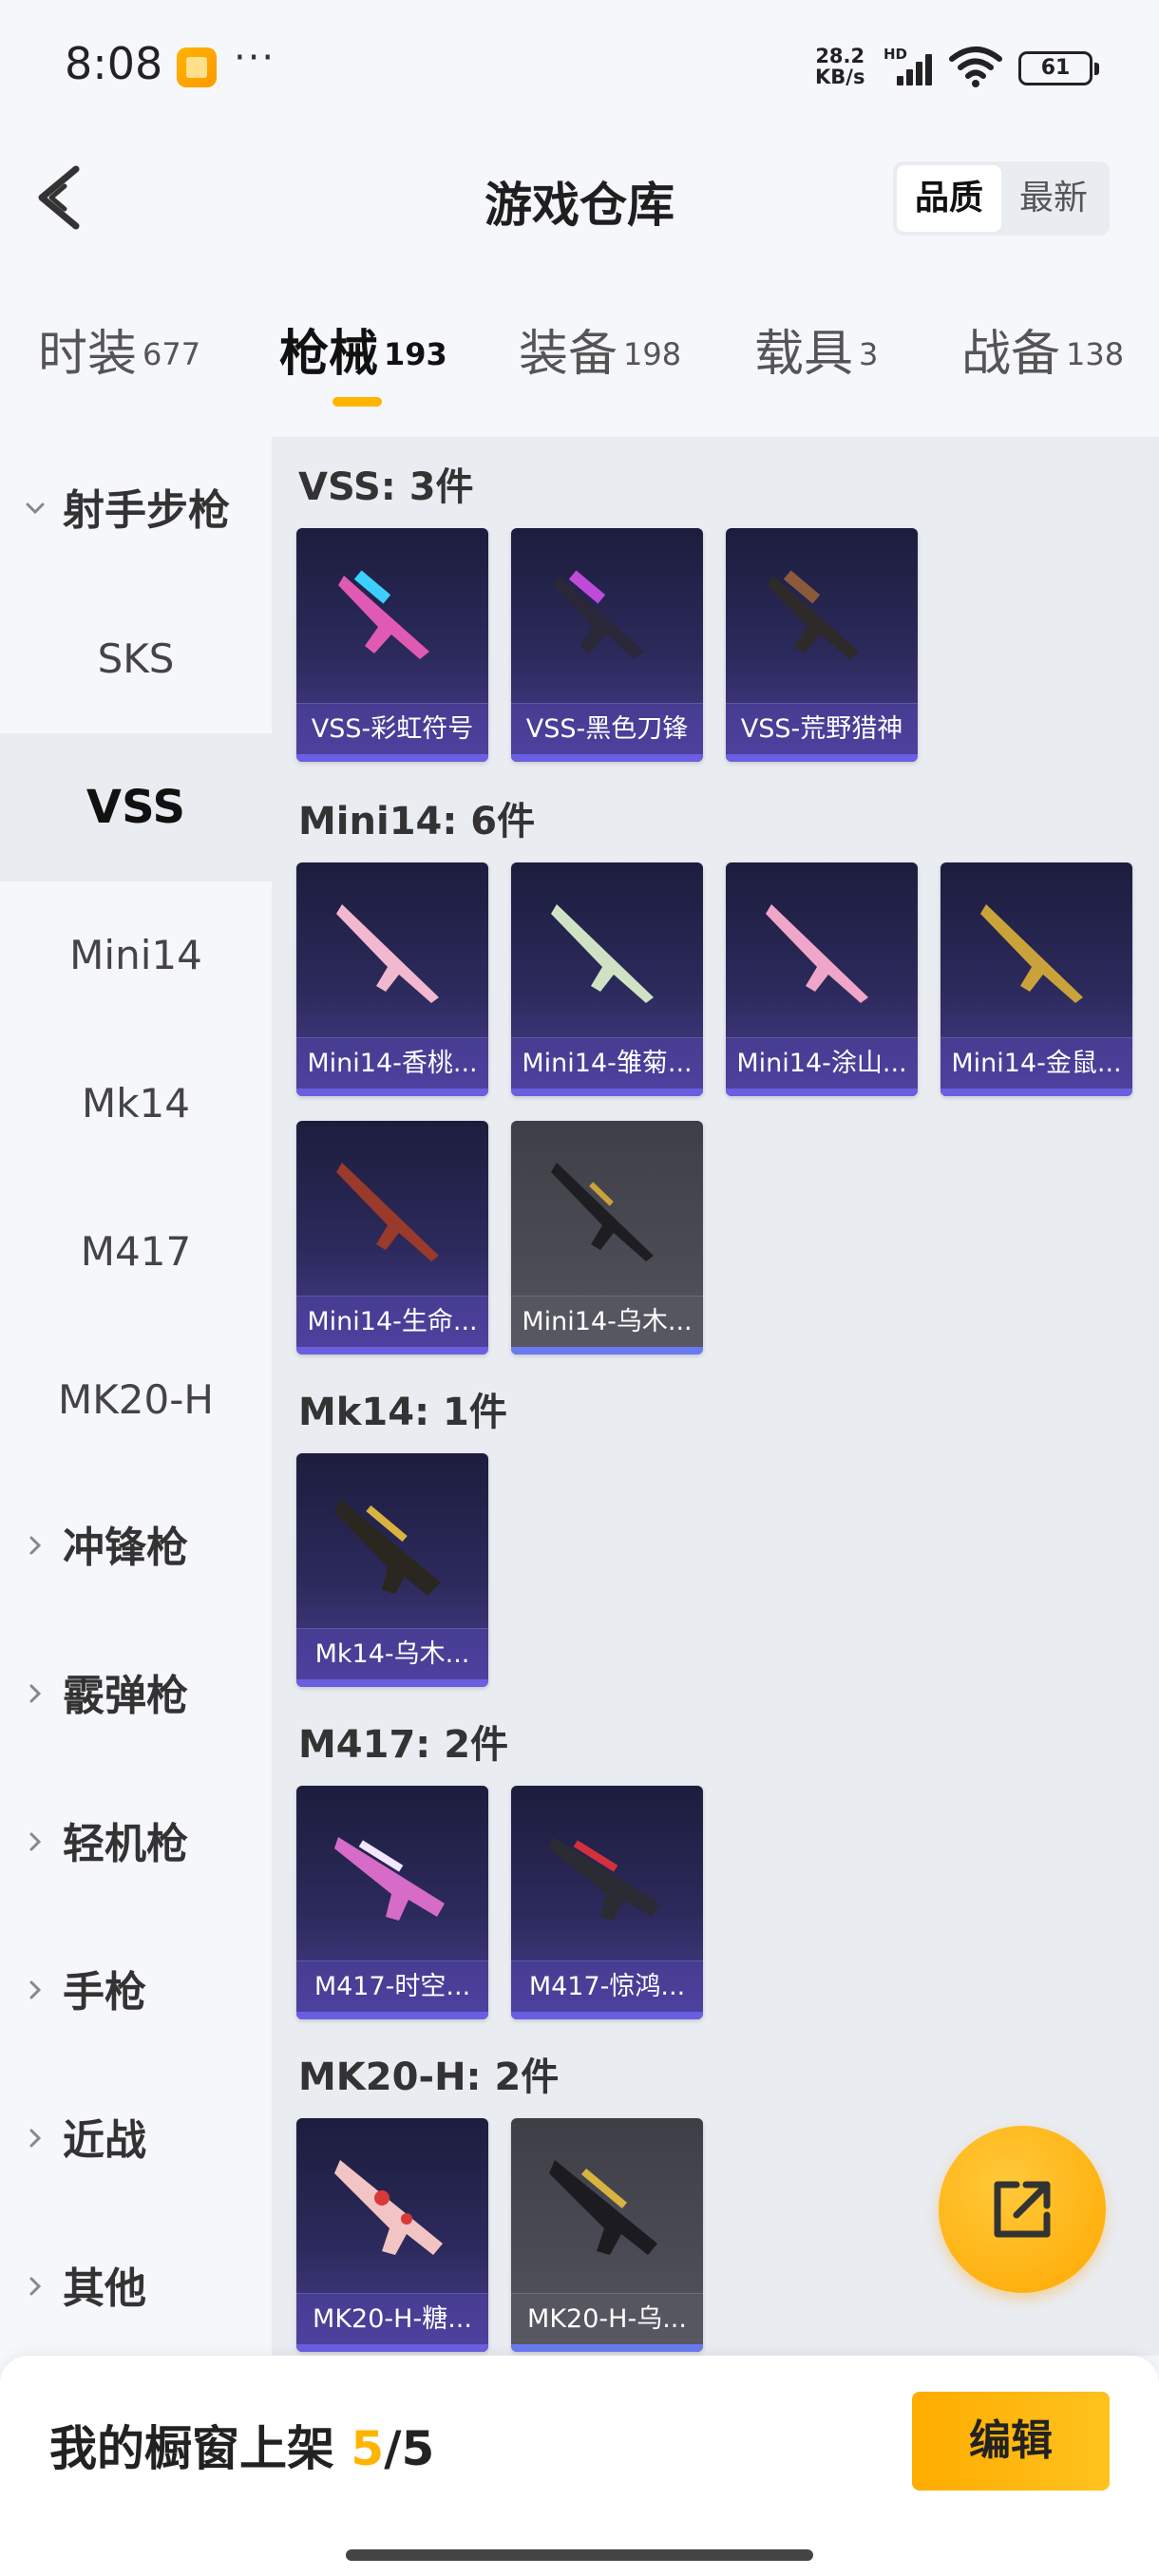 This screenshot has width=1159, height=2576. I want to click on sidebar-item-label: Mini14, so click(135, 955).